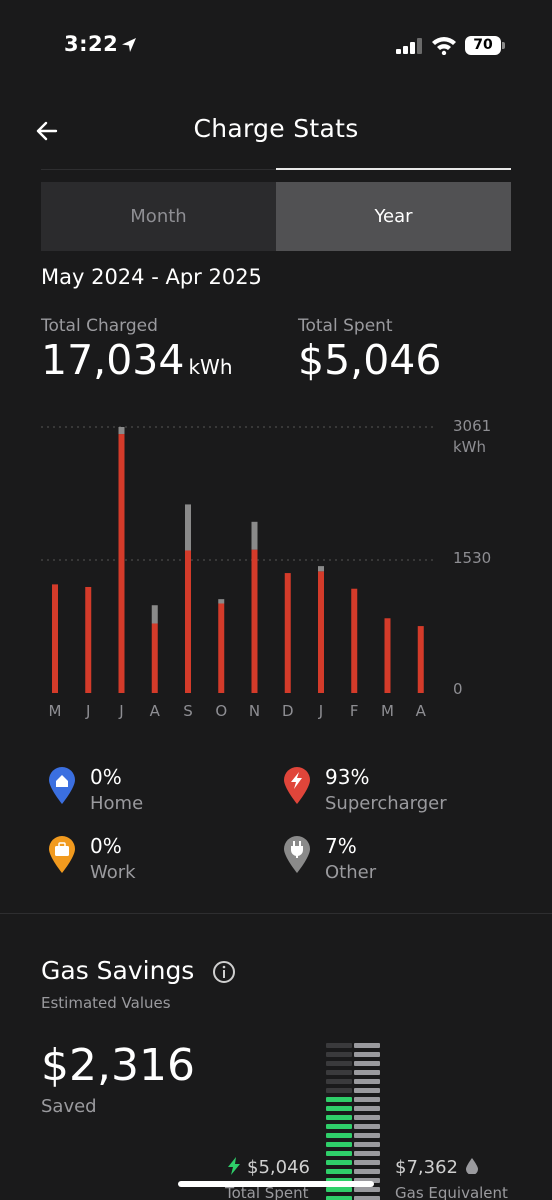 The height and width of the screenshot is (1200, 552). What do you see at coordinates (129, 45) in the screenshot?
I see `location-arrow-icon` at bounding box center [129, 45].